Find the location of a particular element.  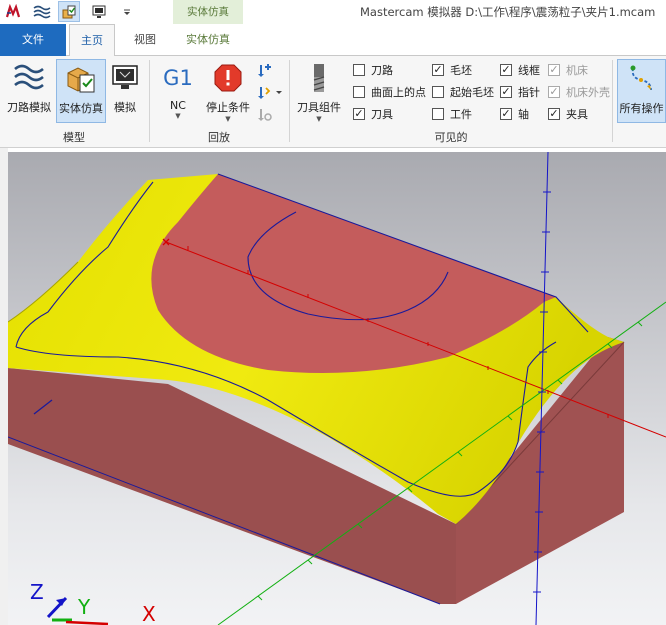

tab-verify: 实体仿真 is located at coordinates (208, 40).